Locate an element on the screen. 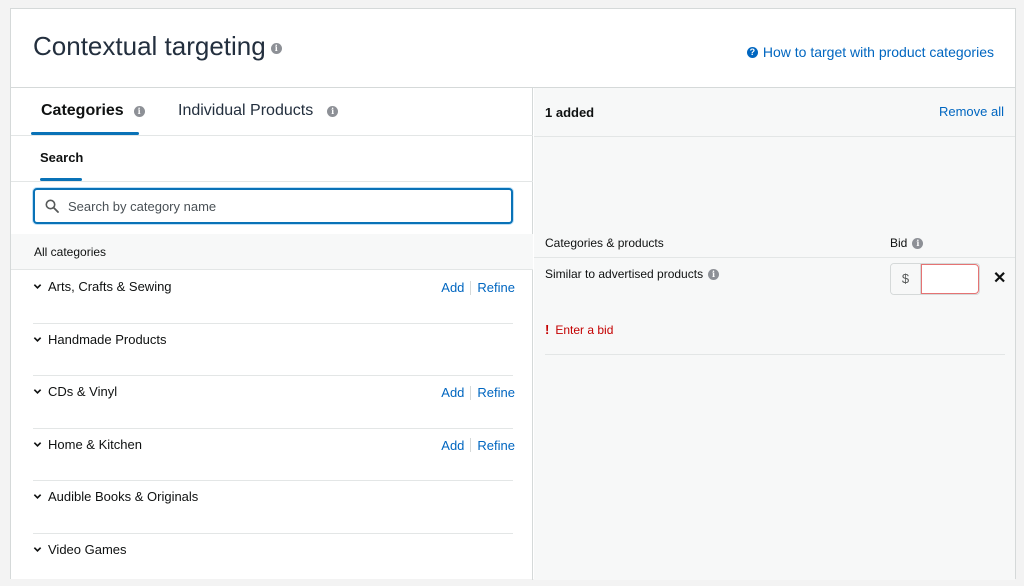 The width and height of the screenshot is (1024, 586). tab-categories: Categories i is located at coordinates (93, 111).